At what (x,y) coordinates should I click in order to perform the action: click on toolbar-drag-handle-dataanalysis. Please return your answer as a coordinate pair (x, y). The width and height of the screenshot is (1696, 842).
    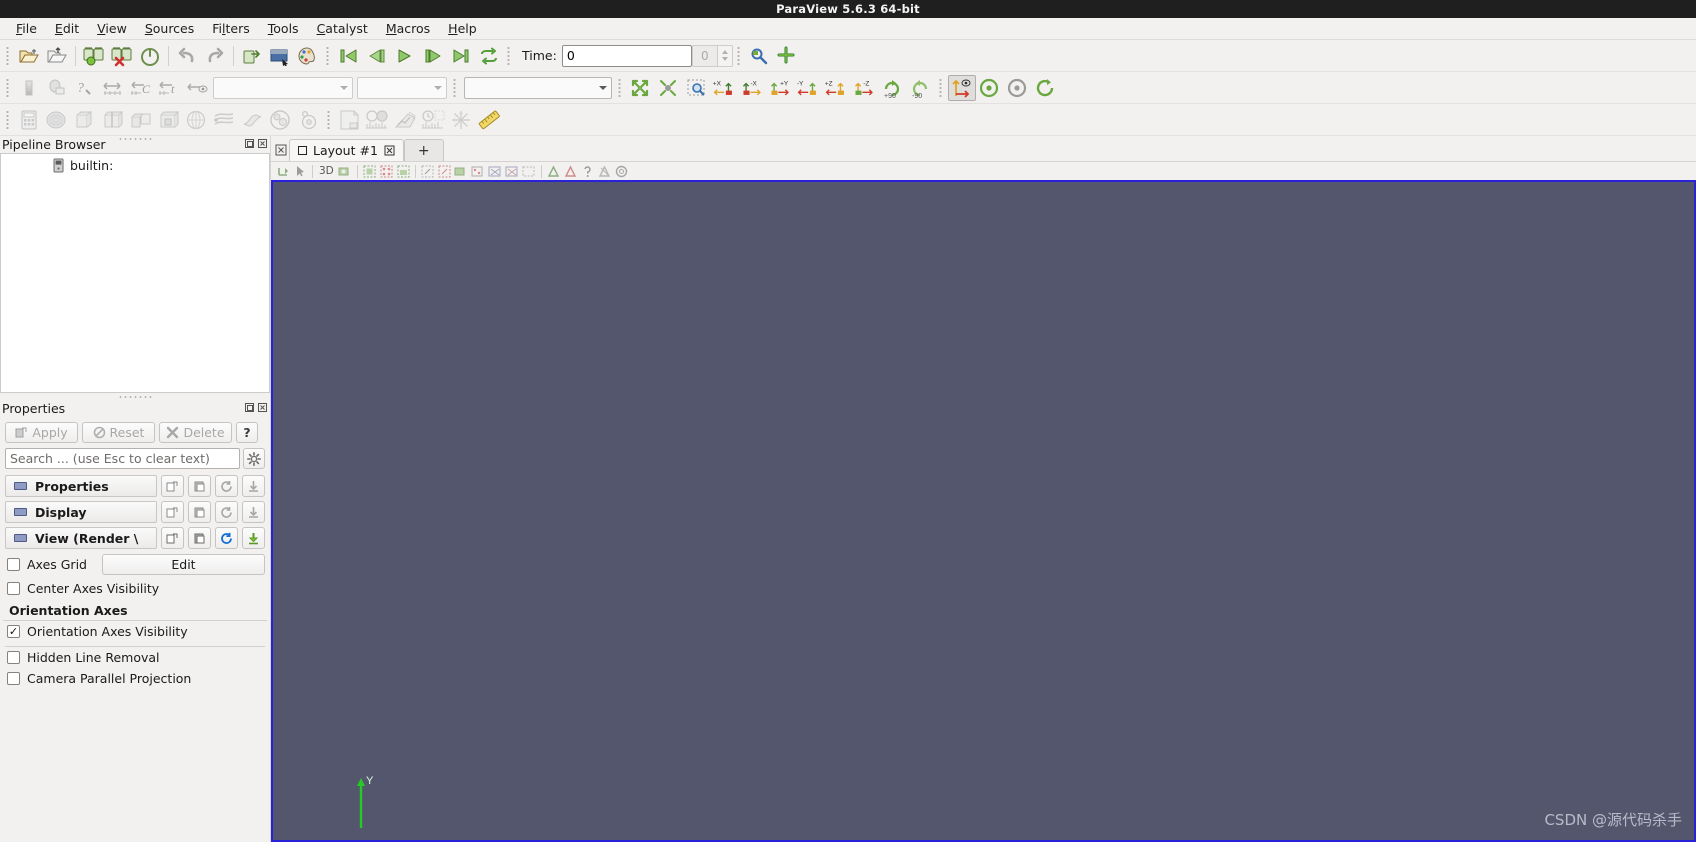
    Looking at the image, I should click on (329, 119).